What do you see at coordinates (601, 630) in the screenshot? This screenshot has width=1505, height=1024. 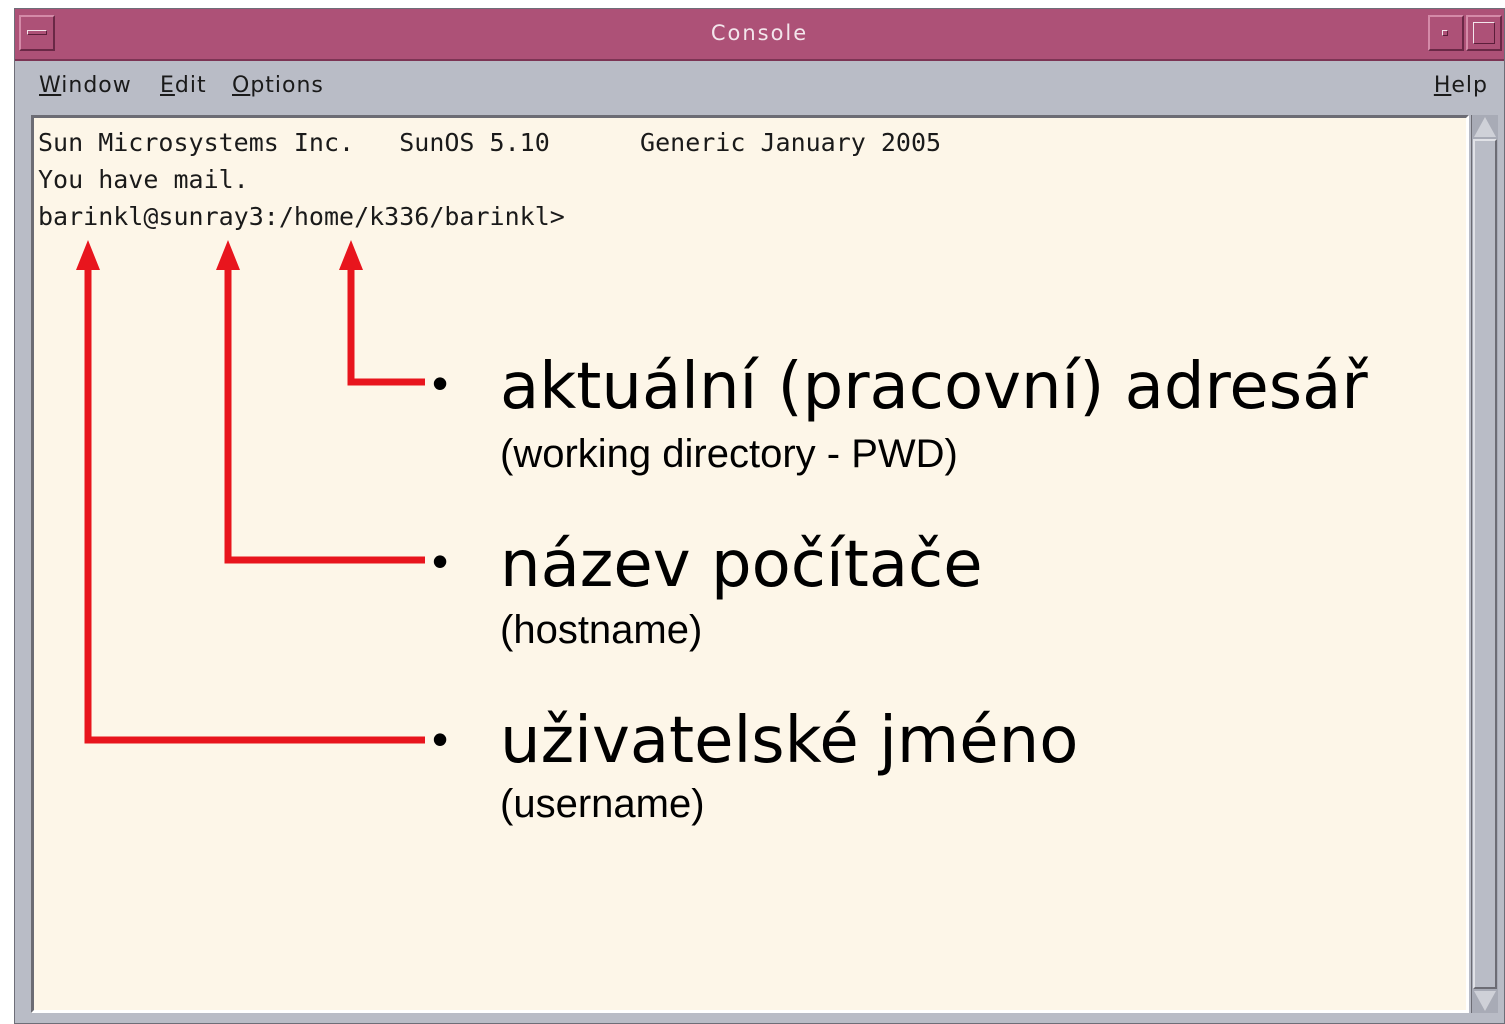 I see `sublabel-hostname: (hostname)` at bounding box center [601, 630].